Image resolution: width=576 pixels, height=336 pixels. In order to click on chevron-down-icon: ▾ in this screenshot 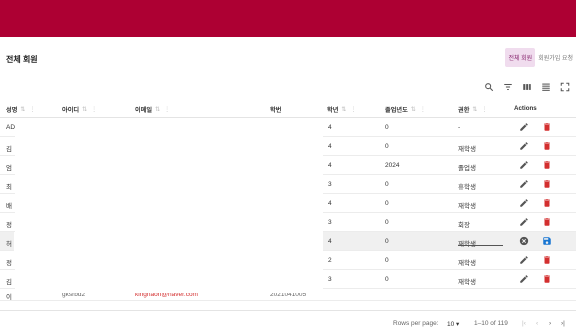, I will do `click(458, 324)`.